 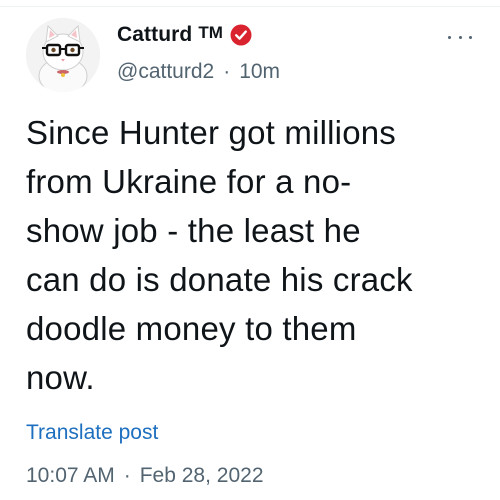 What do you see at coordinates (191, 328) in the screenshot?
I see `tweet-line: doodle money to them` at bounding box center [191, 328].